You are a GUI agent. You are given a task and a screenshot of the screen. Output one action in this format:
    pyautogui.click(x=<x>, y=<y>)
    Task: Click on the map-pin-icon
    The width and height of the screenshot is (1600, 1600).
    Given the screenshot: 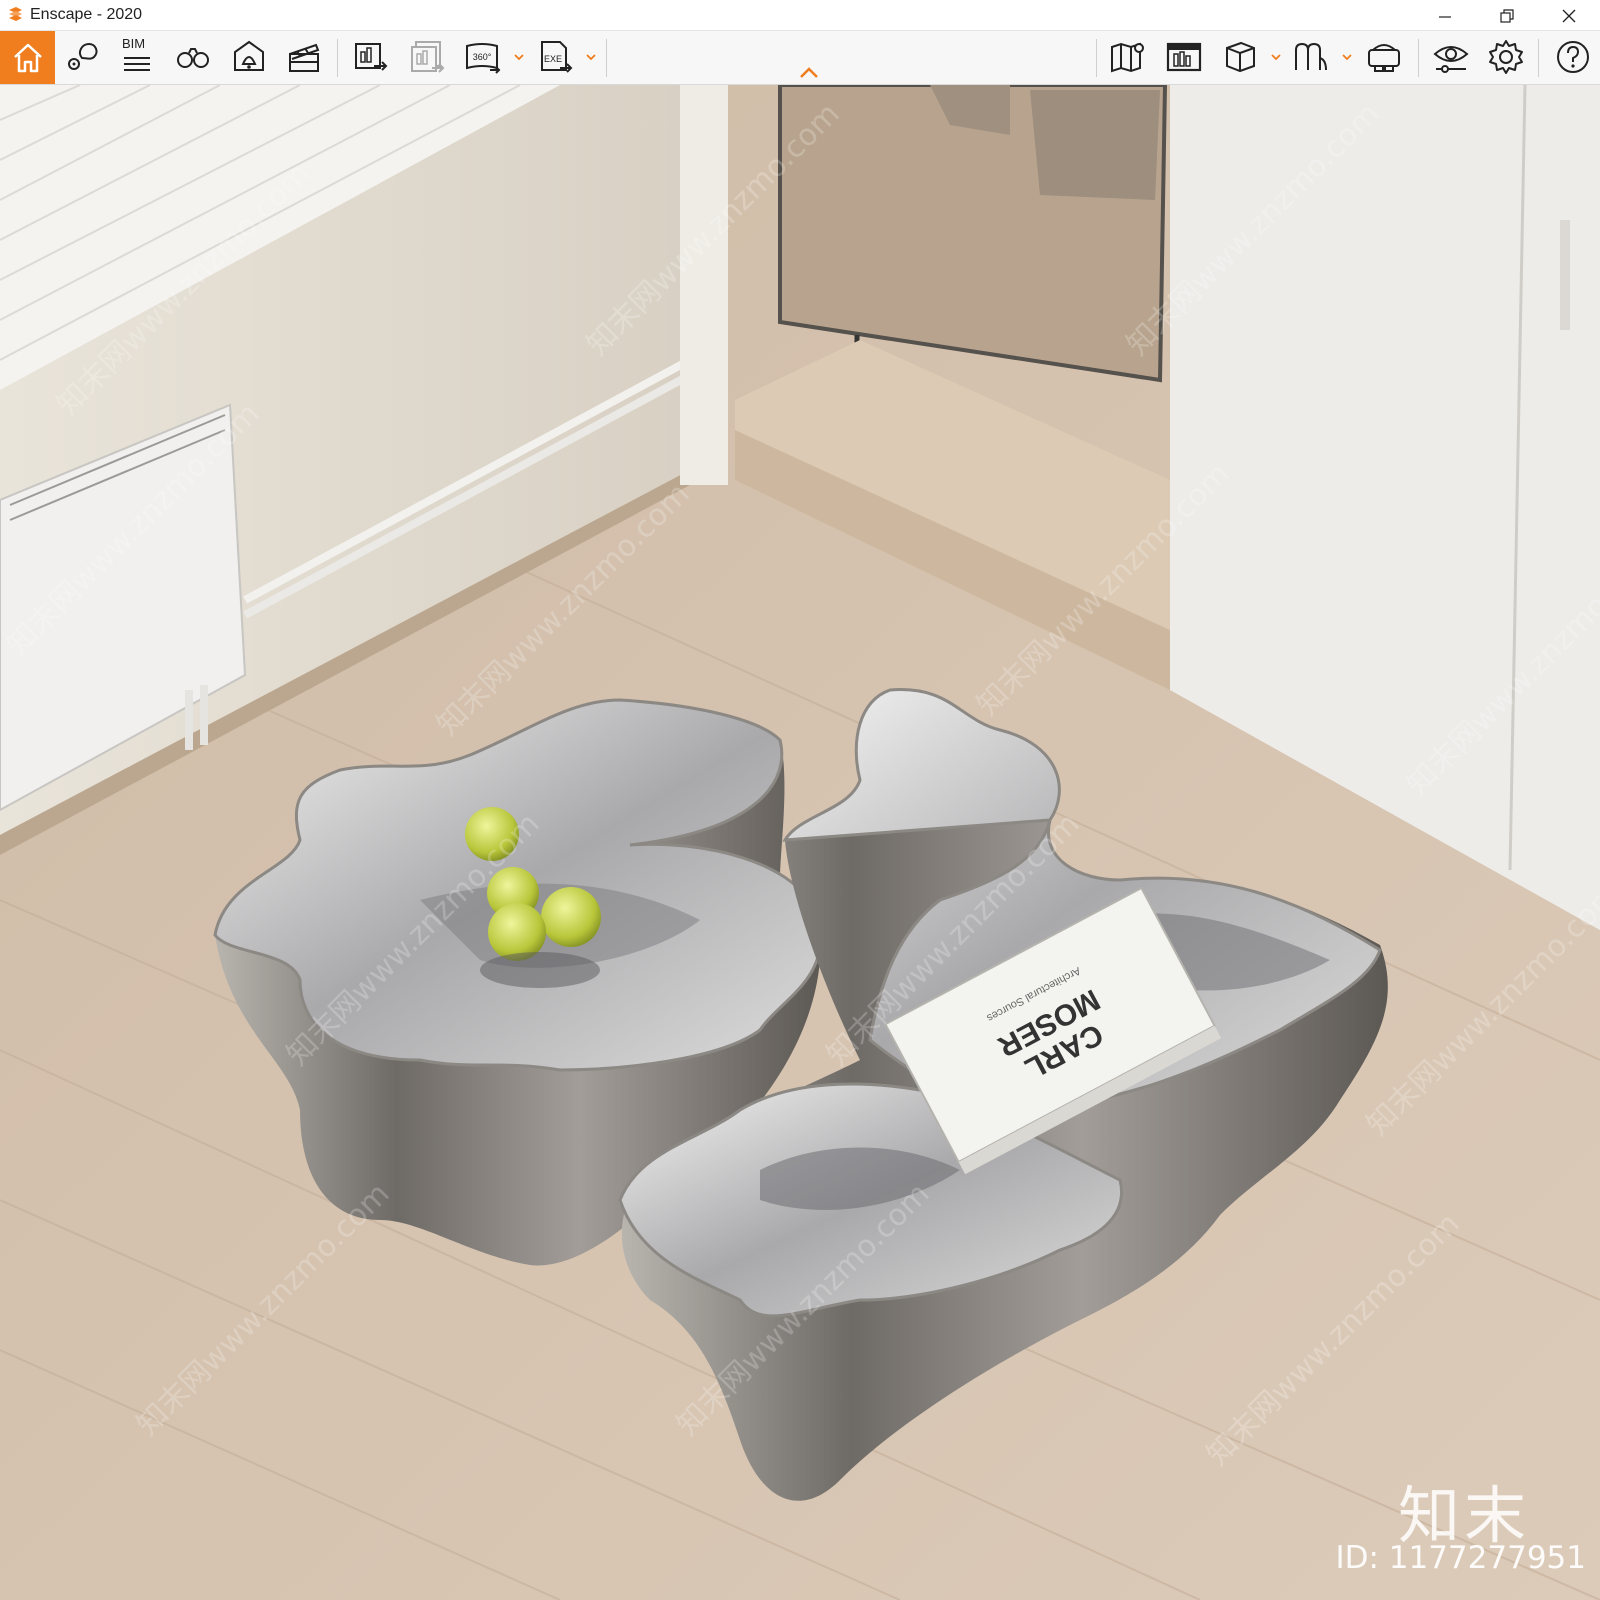 What is the action you would take?
    pyautogui.click(x=83, y=56)
    